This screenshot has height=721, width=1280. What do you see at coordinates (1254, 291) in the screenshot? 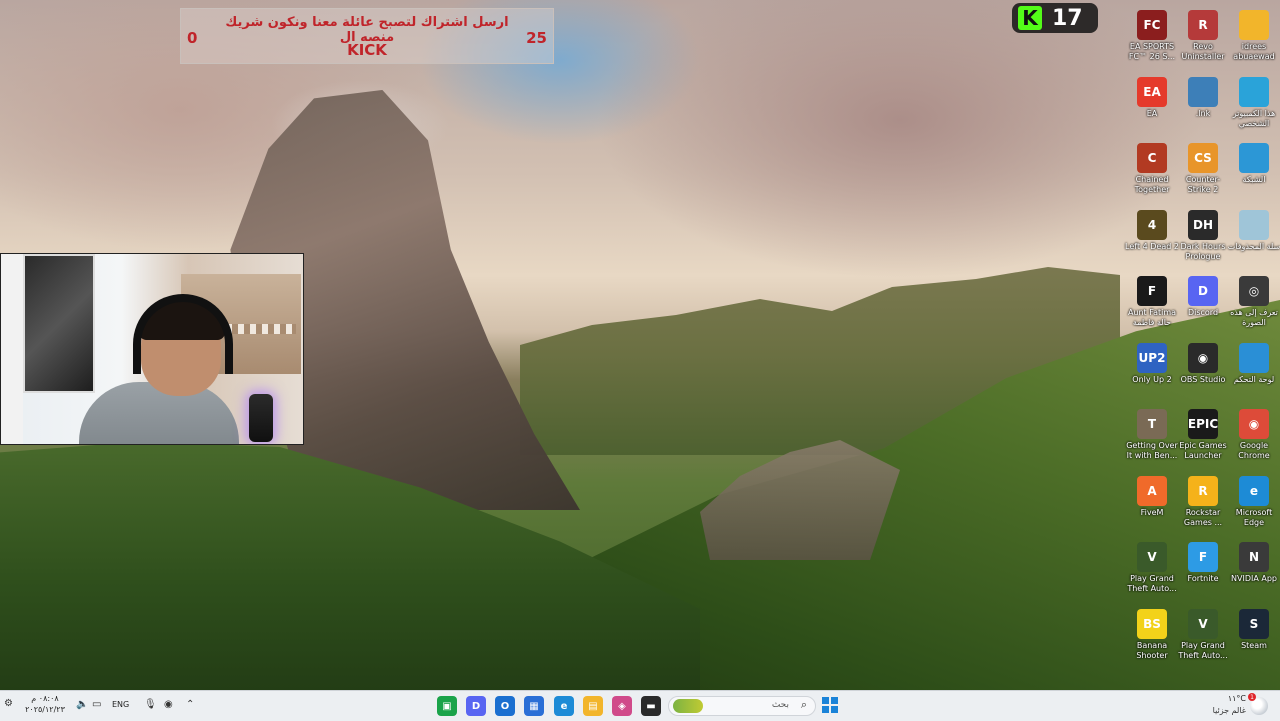
I see `learn-about-picture-icon: ◎` at bounding box center [1254, 291].